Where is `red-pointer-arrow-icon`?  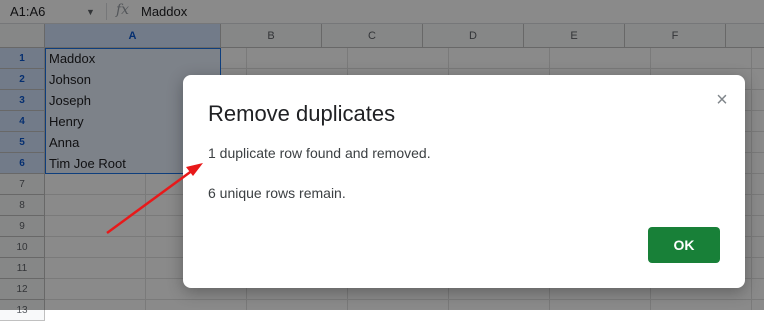 red-pointer-arrow-icon is located at coordinates (154, 199).